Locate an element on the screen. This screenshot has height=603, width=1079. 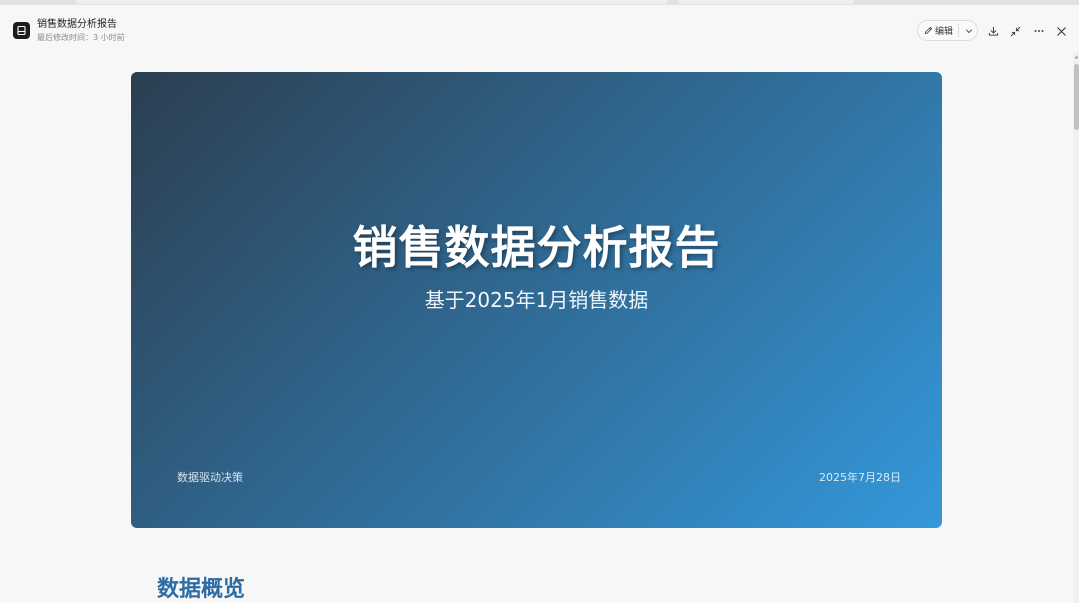
triangle-up-icon is located at coordinates (1076, 57).